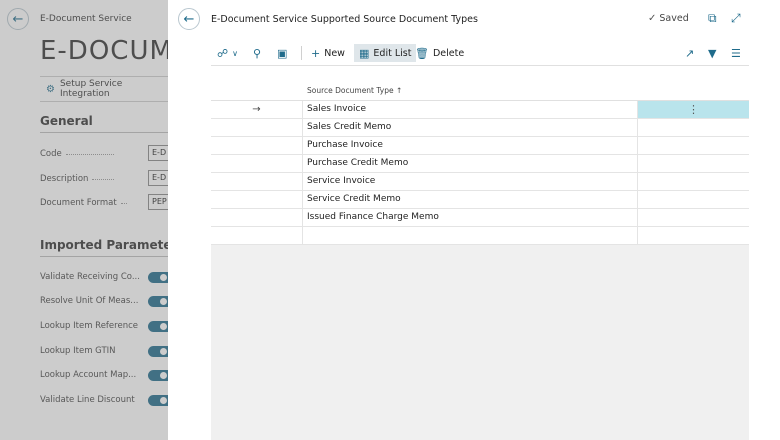 This screenshot has width=780, height=440. What do you see at coordinates (712, 18) in the screenshot?
I see `open-in-new-window-icon: ⧉` at bounding box center [712, 18].